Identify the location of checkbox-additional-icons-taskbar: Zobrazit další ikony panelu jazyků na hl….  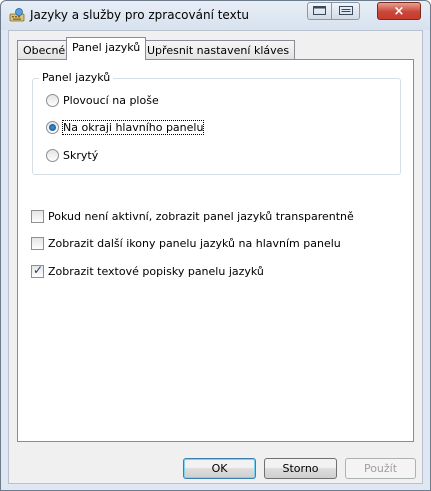
(186, 243).